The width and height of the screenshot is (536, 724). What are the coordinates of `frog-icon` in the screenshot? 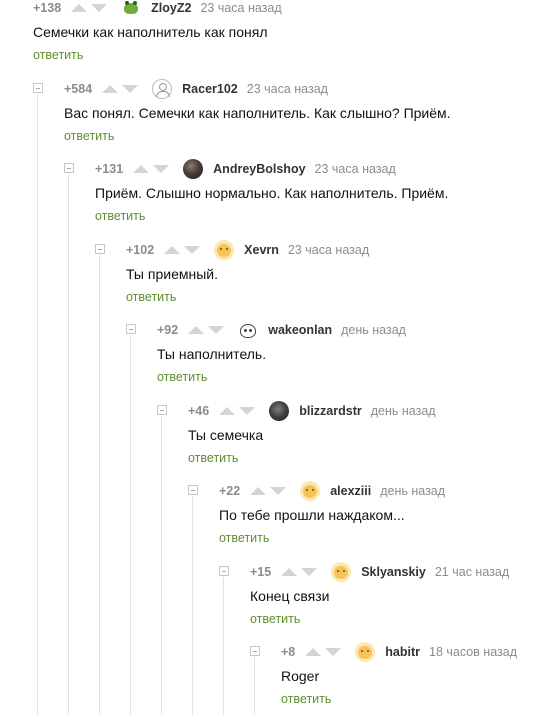 It's located at (131, 9).